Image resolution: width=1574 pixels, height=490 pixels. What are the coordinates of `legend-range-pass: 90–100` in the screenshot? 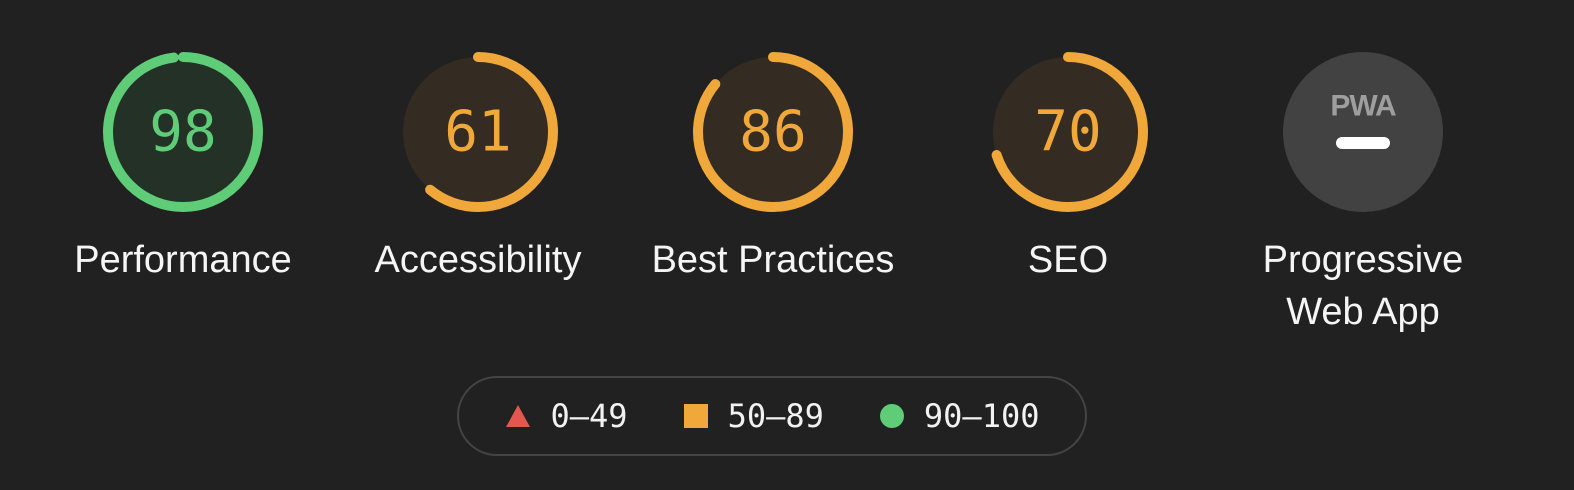 It's located at (981, 416).